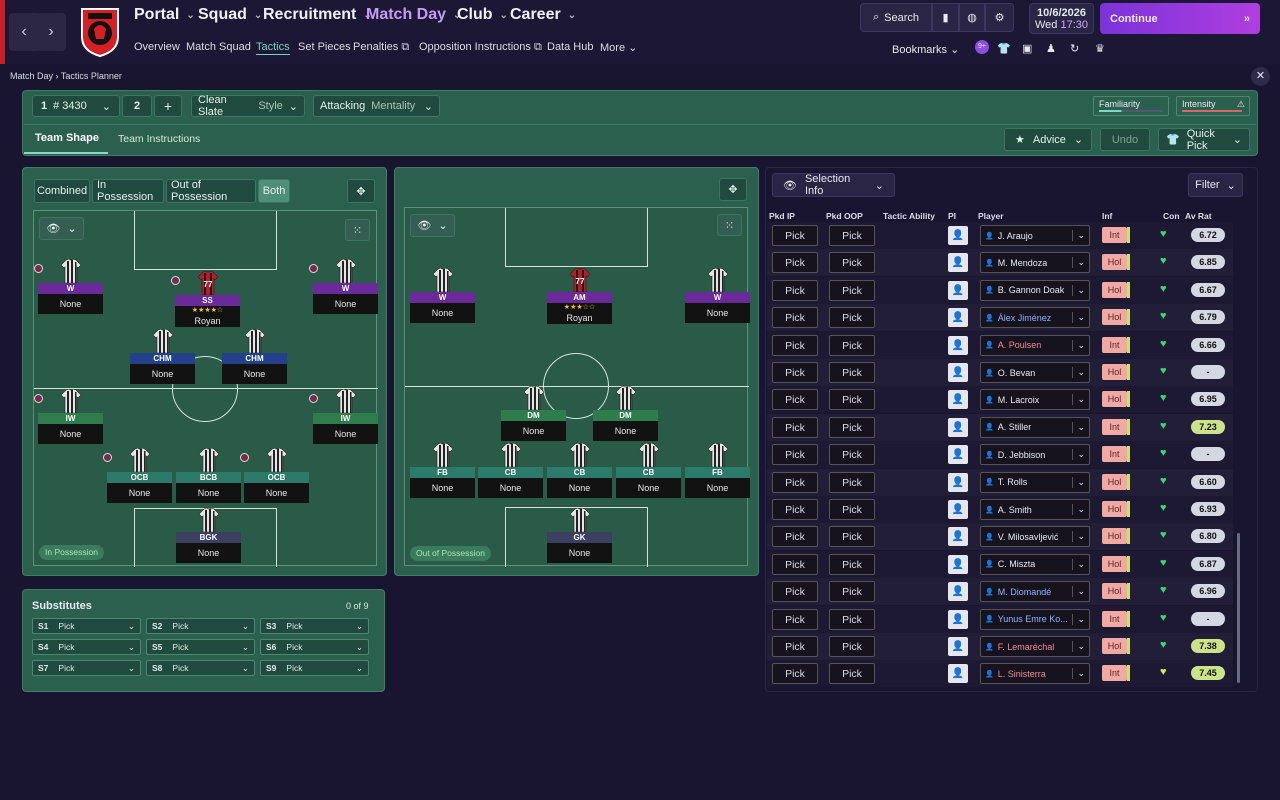  I want to click on column-header: Tactic Ability, so click(909, 216).